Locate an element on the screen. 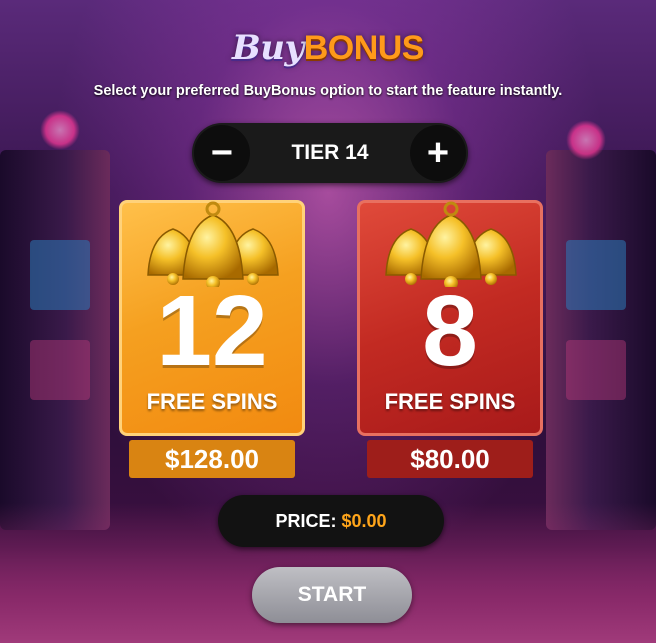  title-buy: Buy is located at coordinates (267, 48).